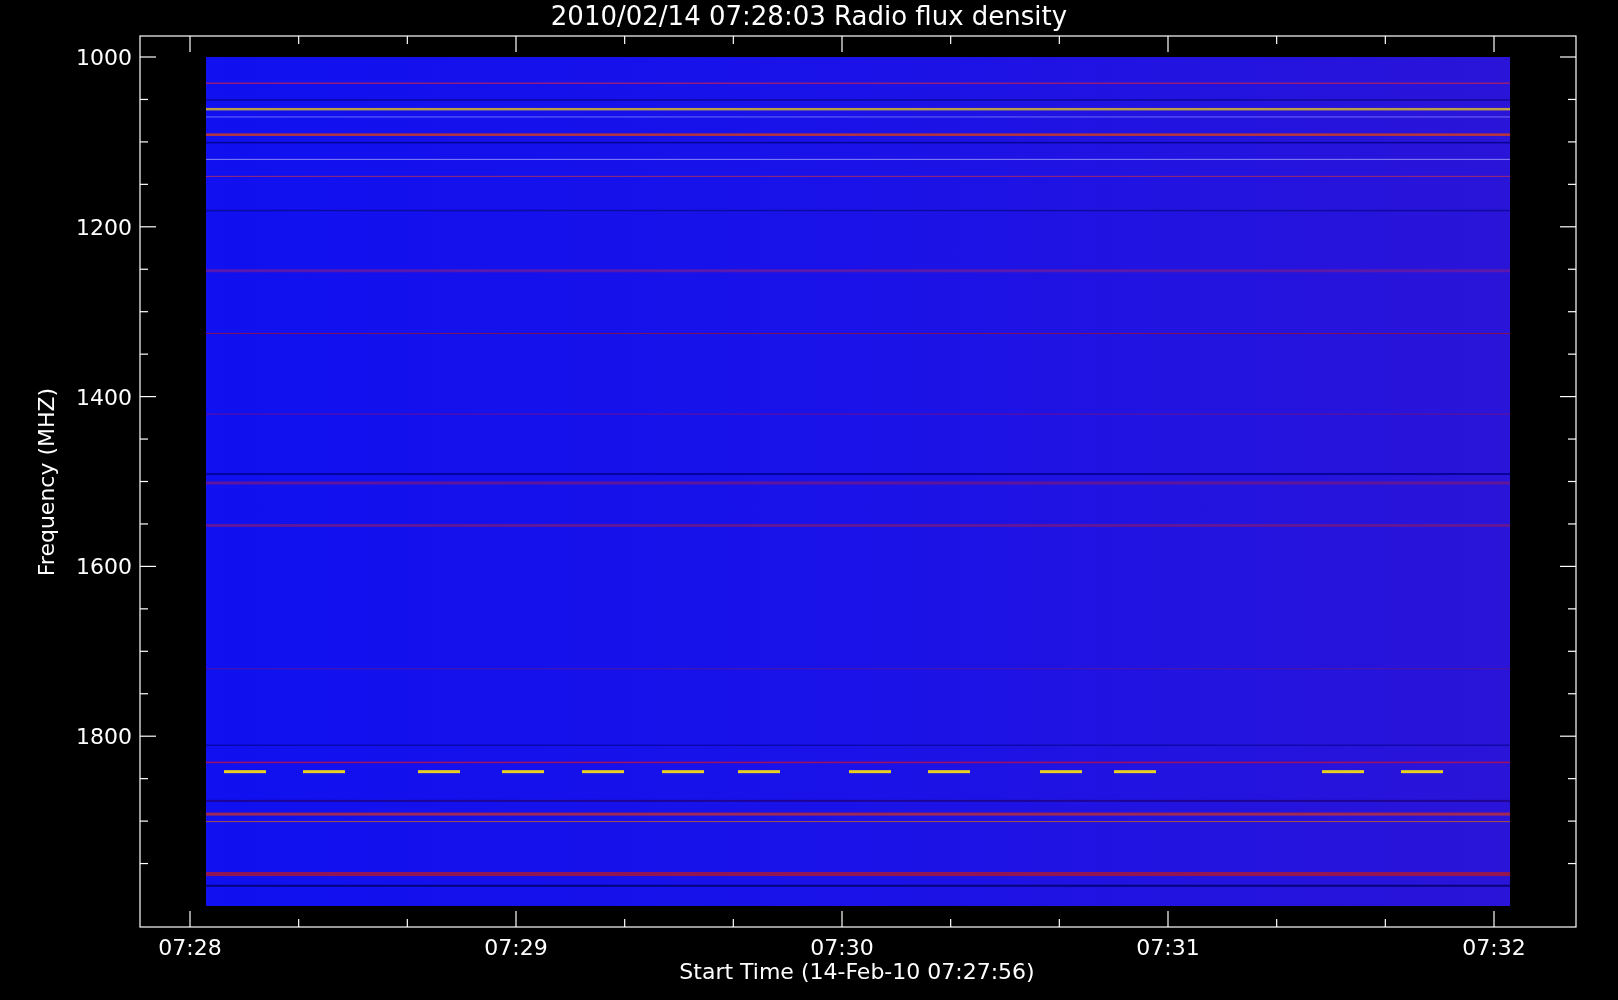  Describe the element at coordinates (104, 397) in the screenshot. I see `y-tick-label: 1400` at that location.